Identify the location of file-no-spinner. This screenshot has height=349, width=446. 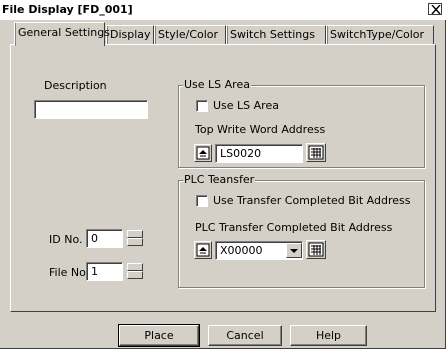
(135, 271).